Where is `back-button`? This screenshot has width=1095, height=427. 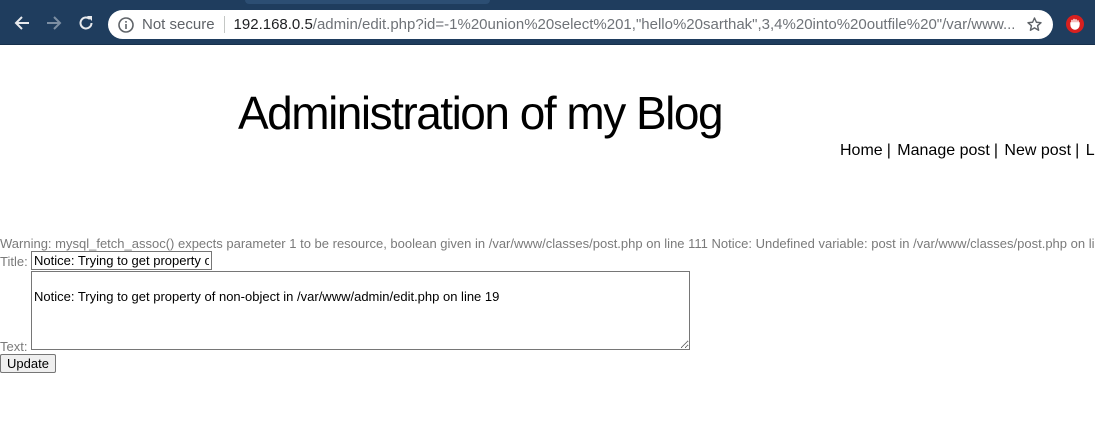
back-button is located at coordinates (22, 23).